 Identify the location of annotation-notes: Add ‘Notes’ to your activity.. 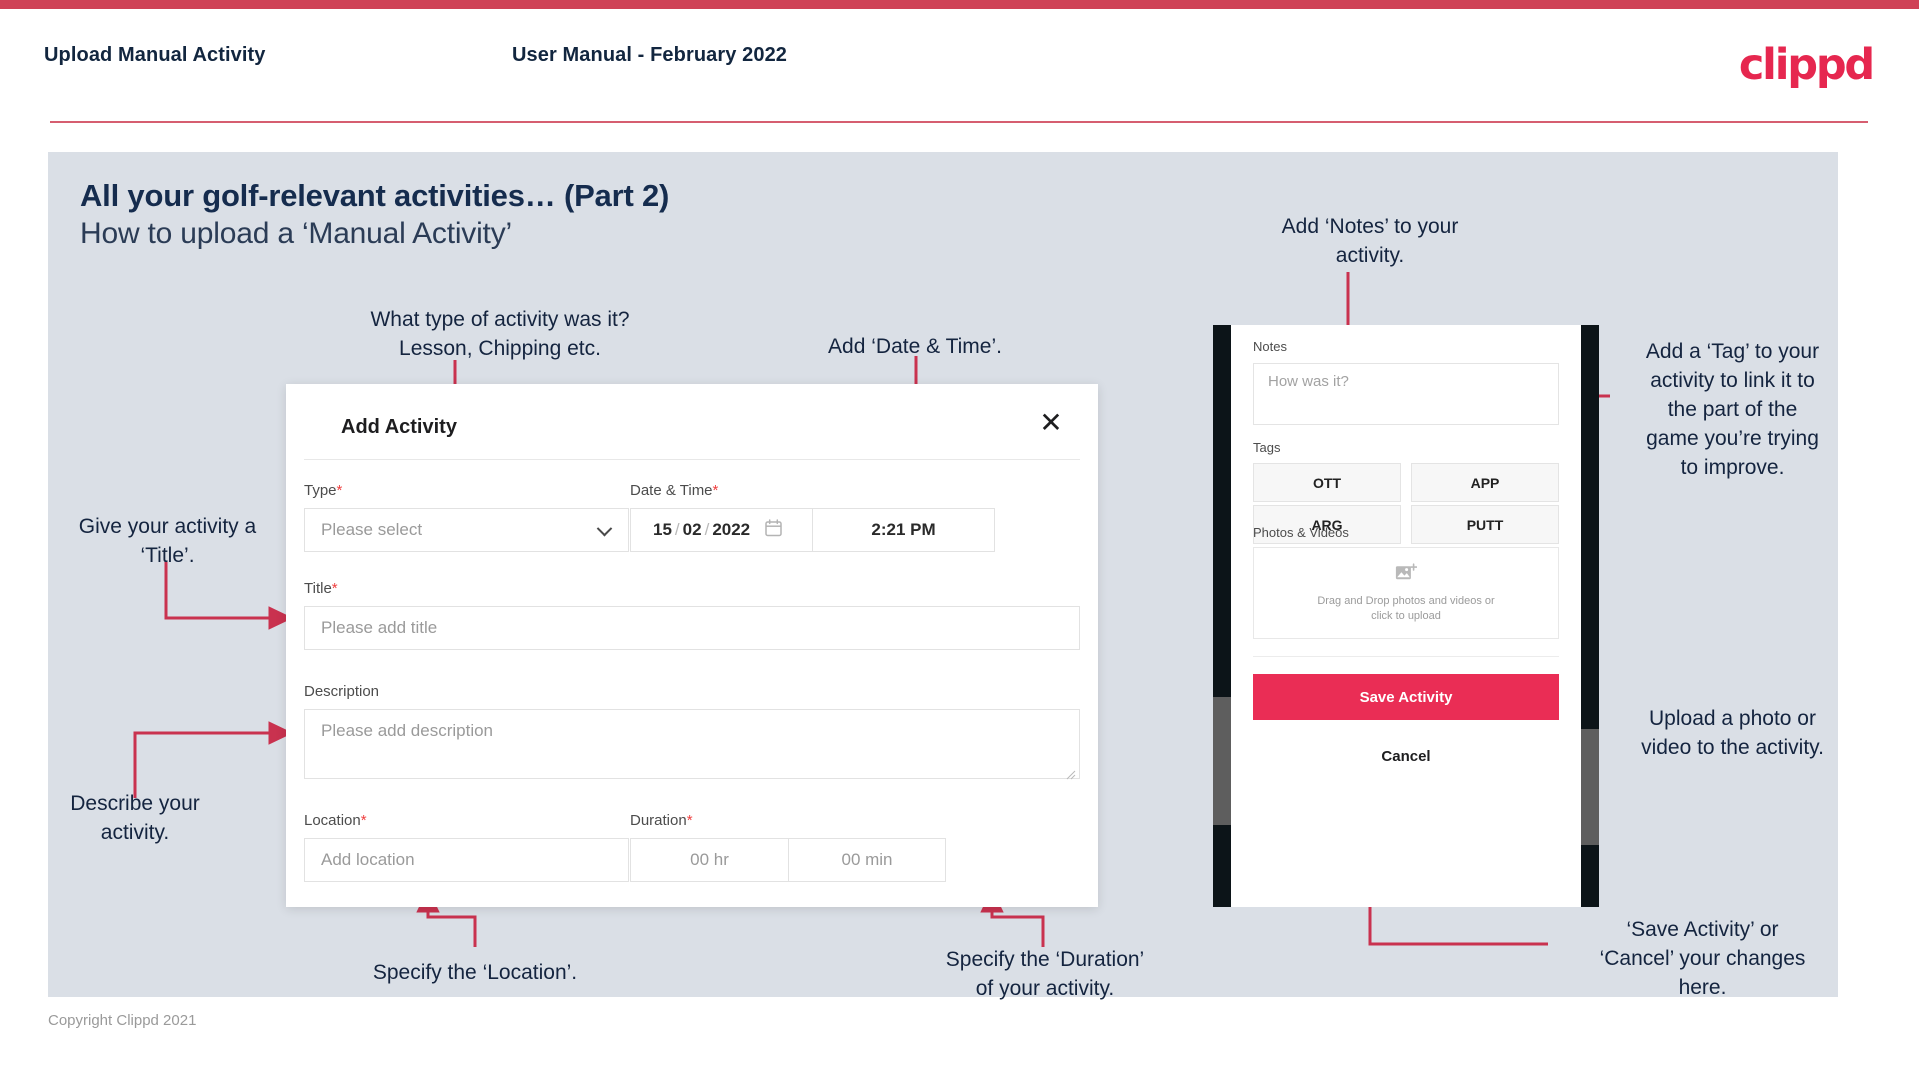
(1370, 241).